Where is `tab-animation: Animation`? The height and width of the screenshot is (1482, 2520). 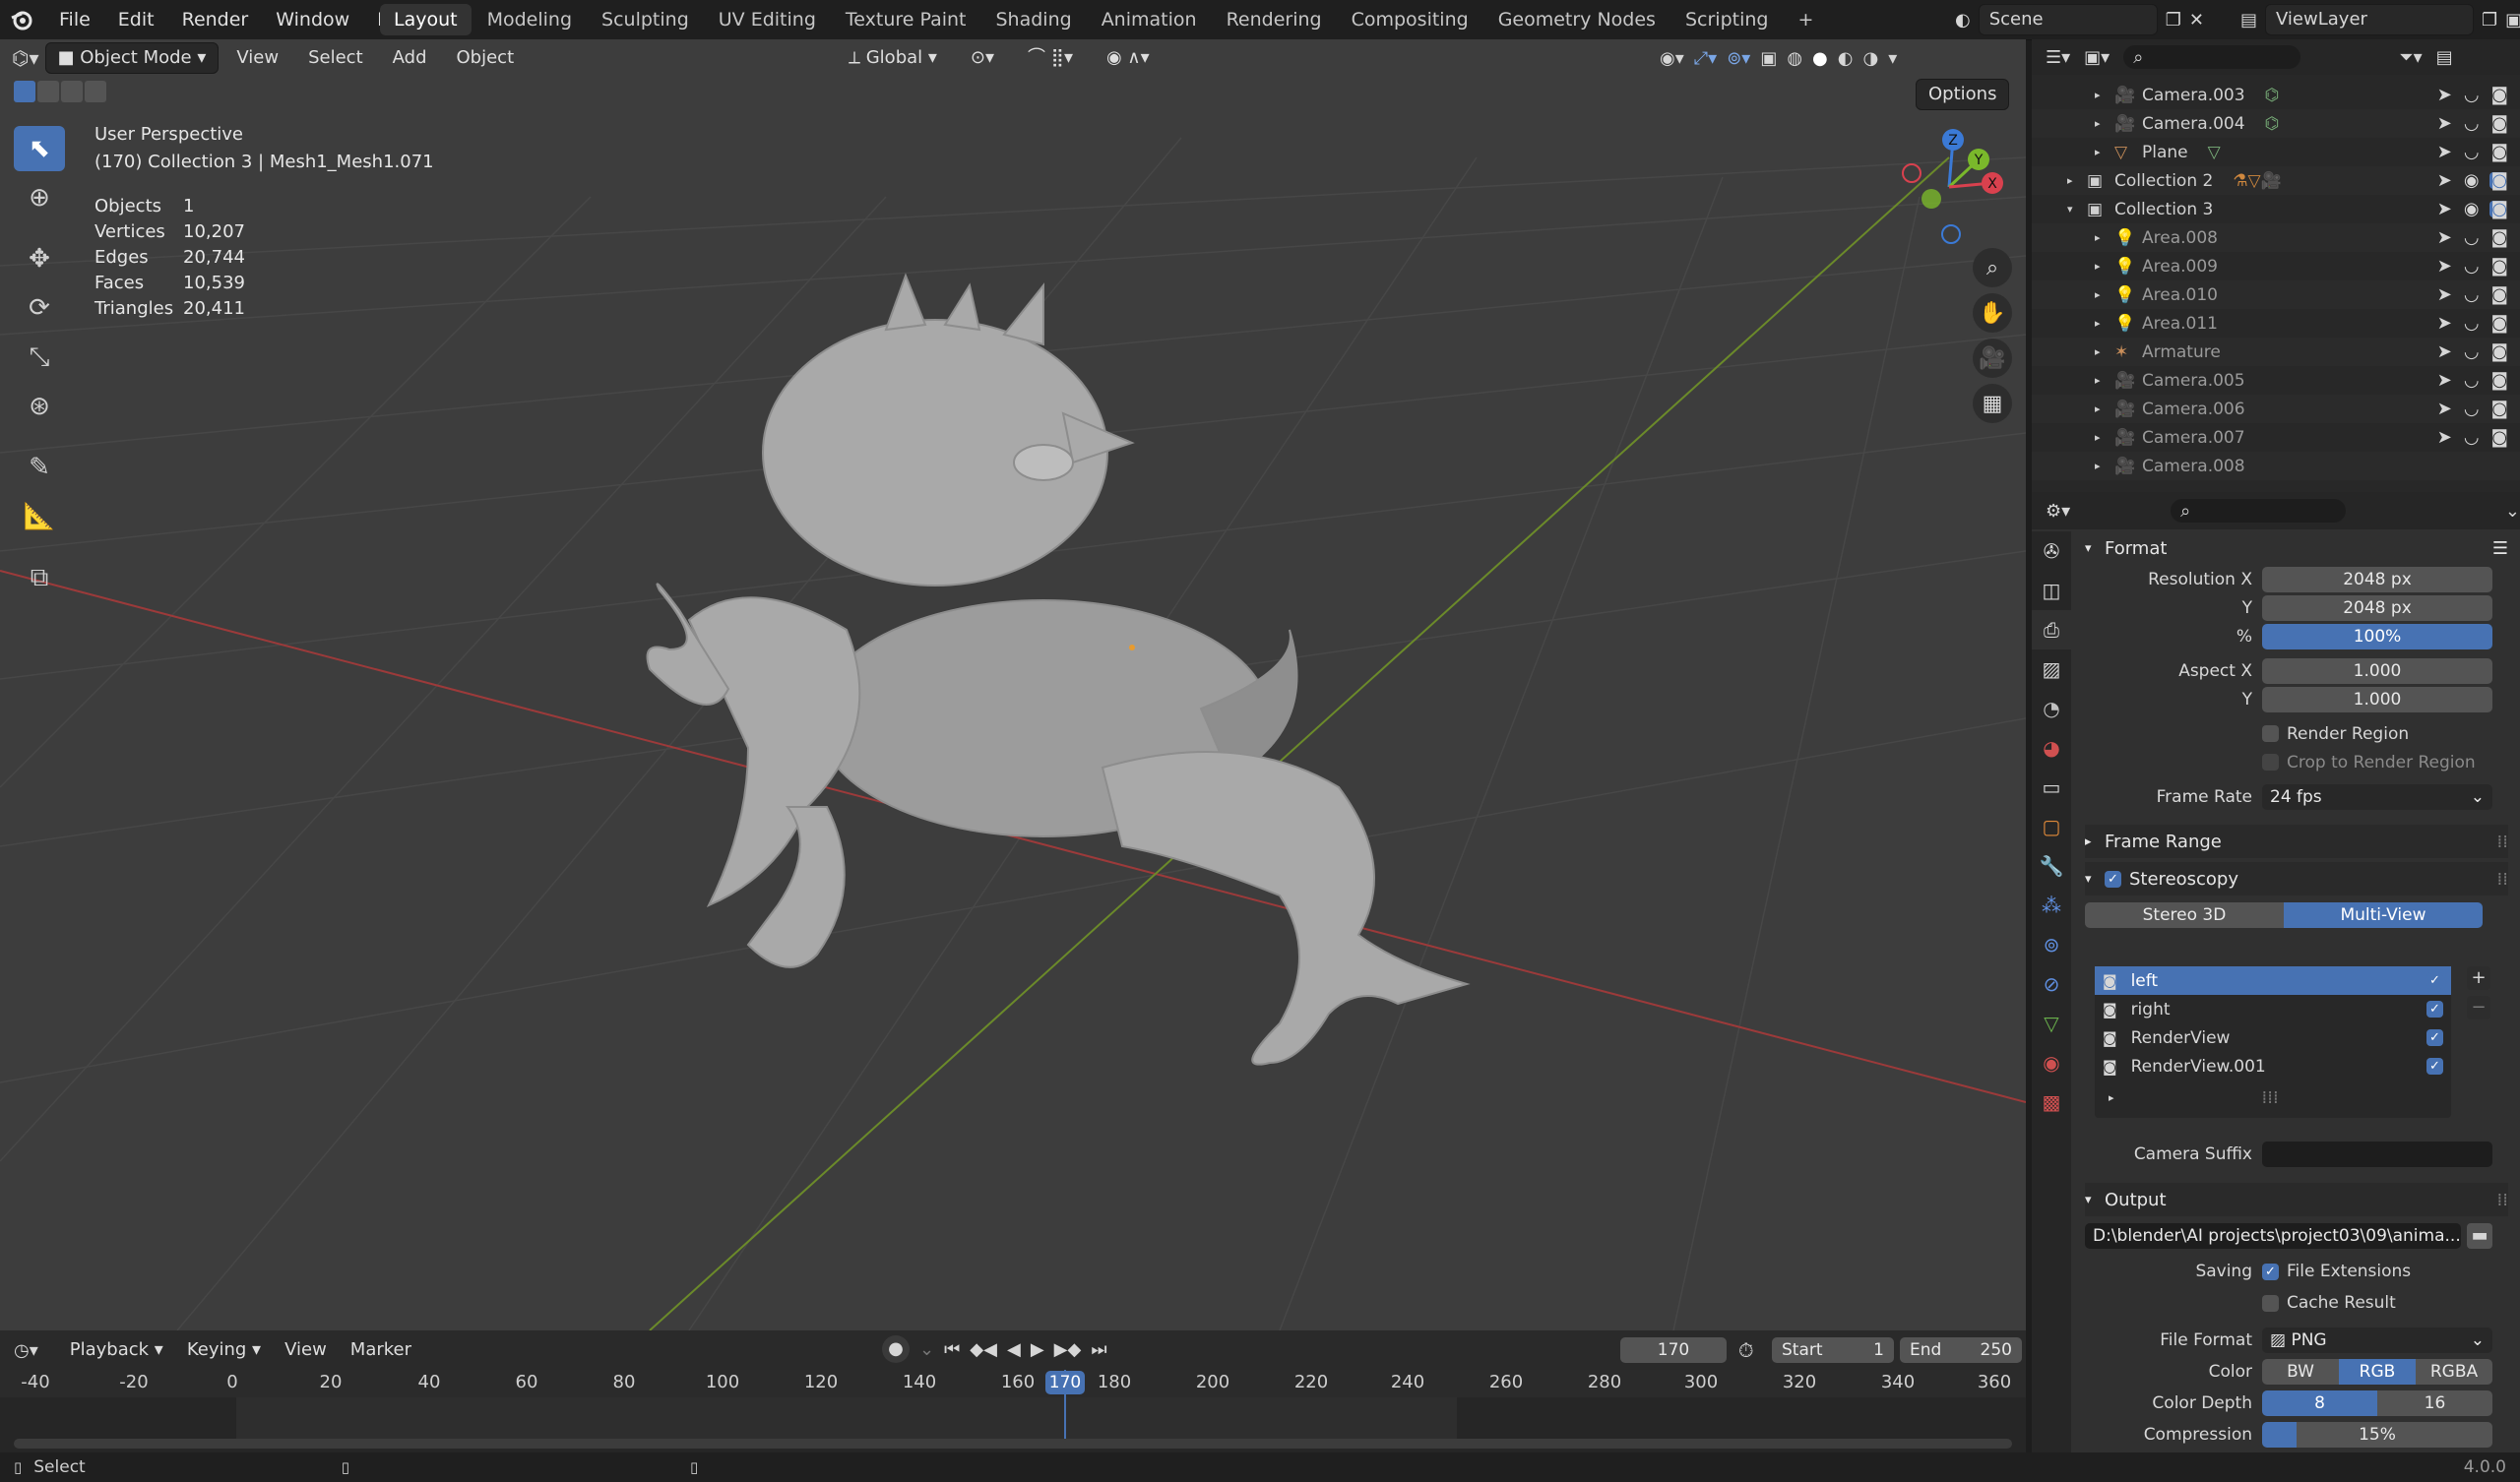 tab-animation: Animation is located at coordinates (1149, 19).